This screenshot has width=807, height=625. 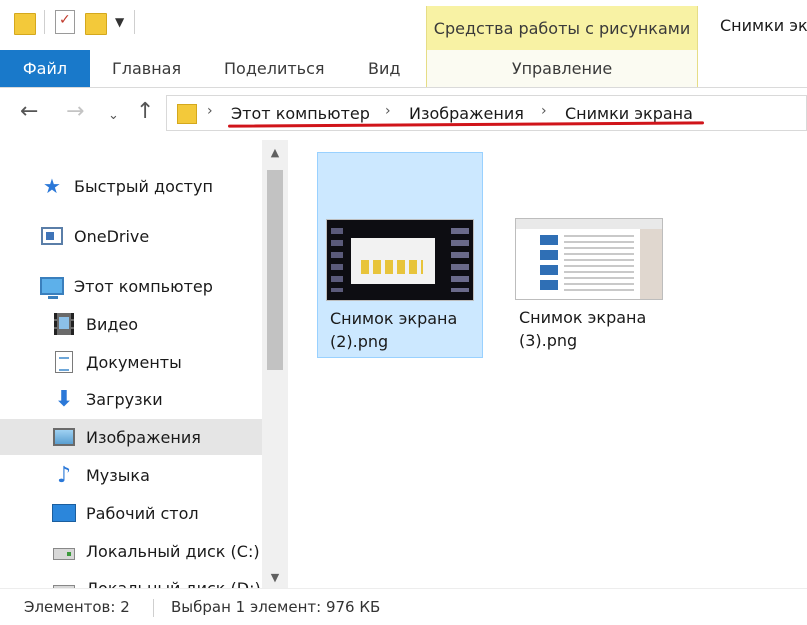 I want to click on forward-arrow-icon: →, so click(x=75, y=112).